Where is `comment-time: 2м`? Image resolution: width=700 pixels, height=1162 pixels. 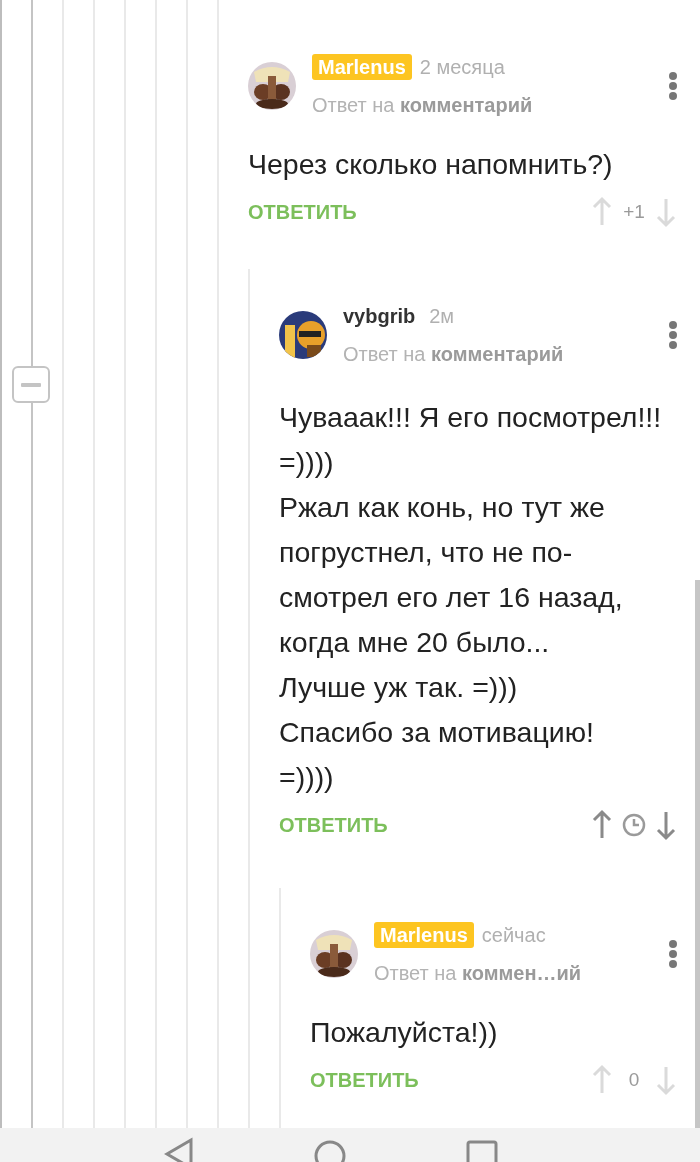
comment-time: 2м is located at coordinates (442, 316).